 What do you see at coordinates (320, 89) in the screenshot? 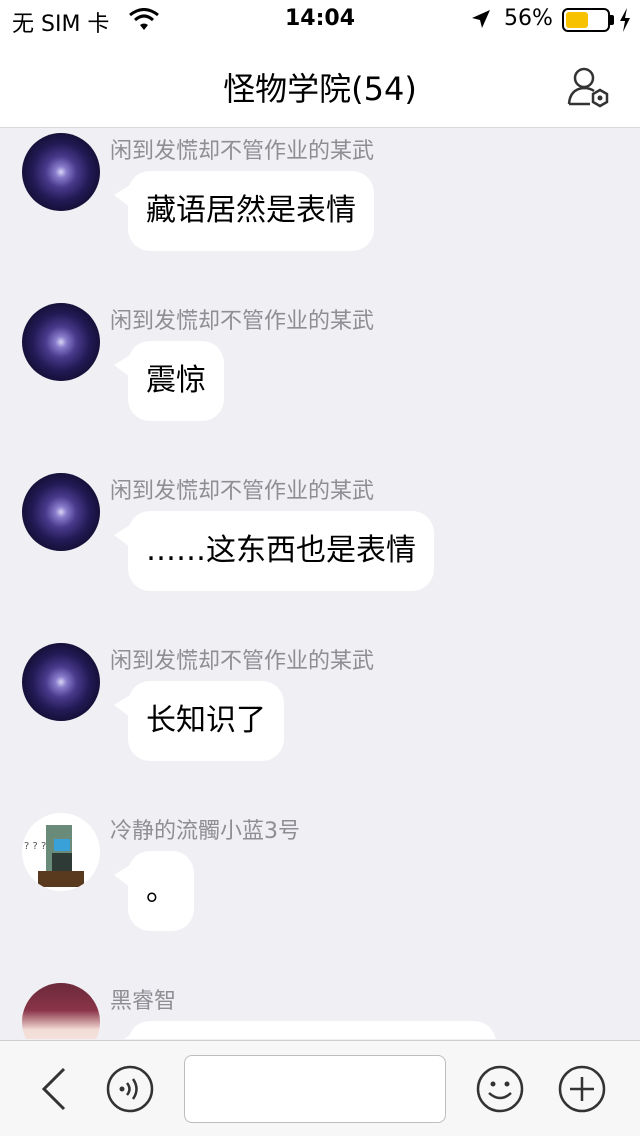
I see `group-title: 怪物学院(54)` at bounding box center [320, 89].